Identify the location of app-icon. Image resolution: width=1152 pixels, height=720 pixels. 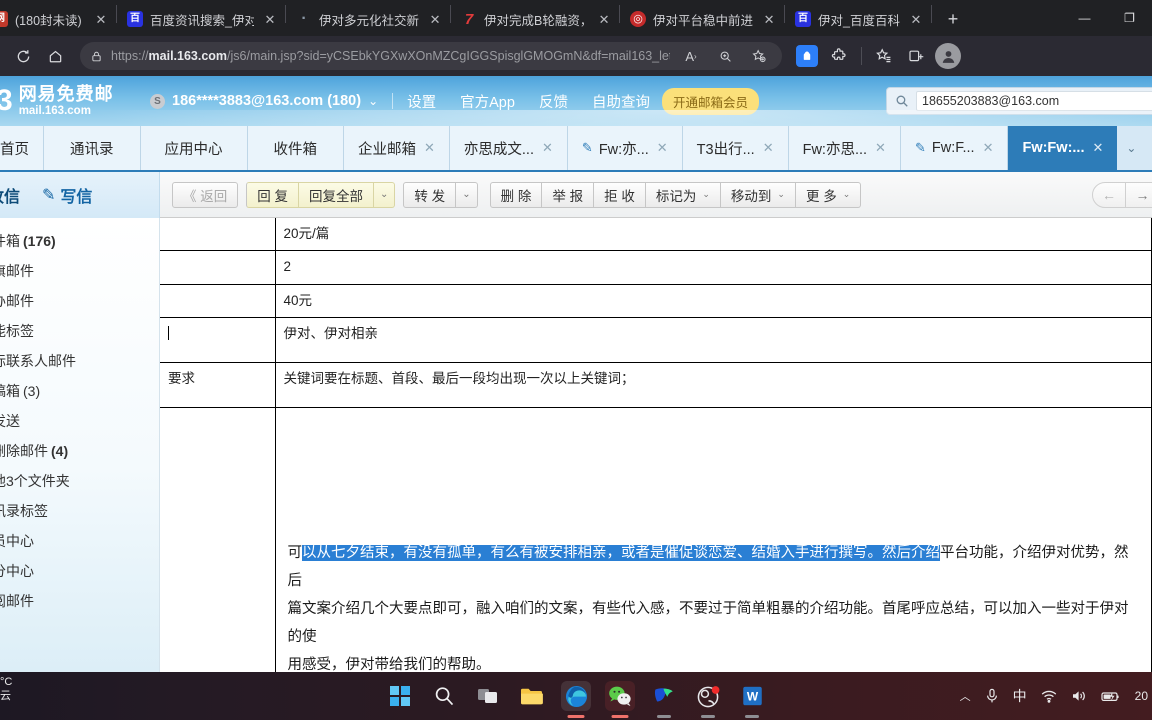
(664, 699).